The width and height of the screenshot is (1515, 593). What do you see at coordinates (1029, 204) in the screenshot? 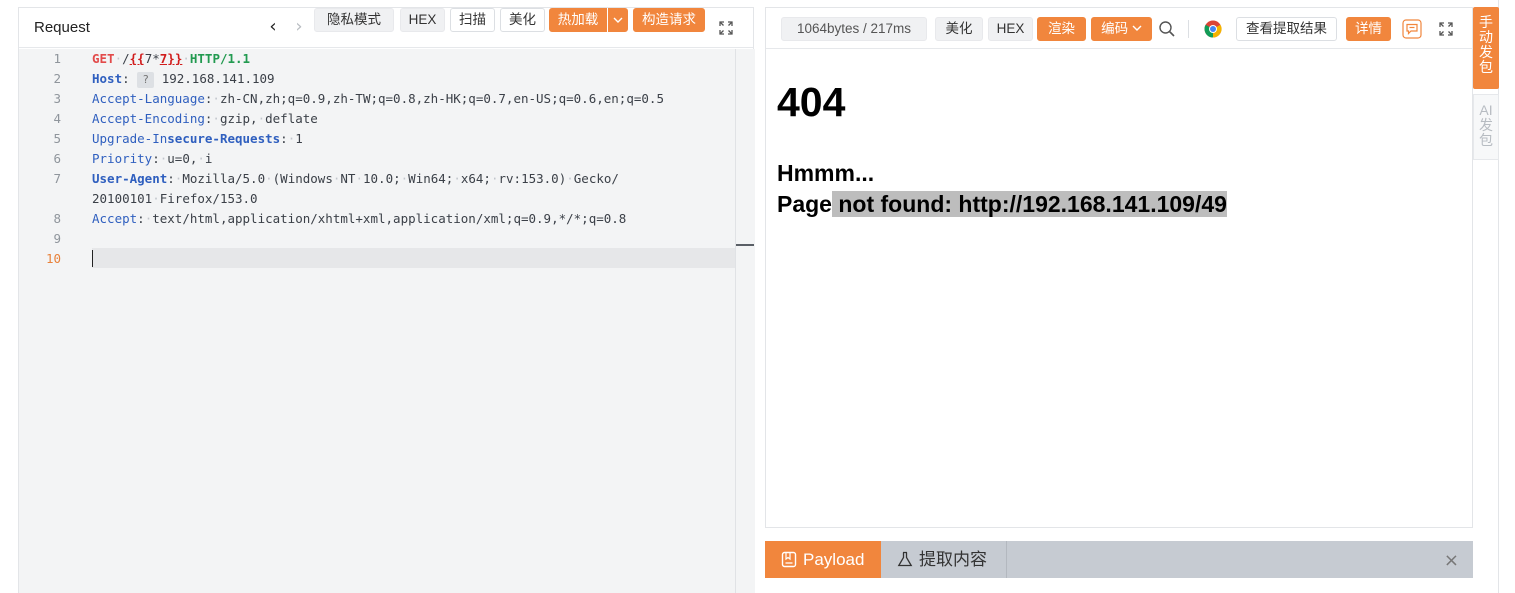
I see `highlighted-text: not found: http://192.168.141.109/49` at bounding box center [1029, 204].